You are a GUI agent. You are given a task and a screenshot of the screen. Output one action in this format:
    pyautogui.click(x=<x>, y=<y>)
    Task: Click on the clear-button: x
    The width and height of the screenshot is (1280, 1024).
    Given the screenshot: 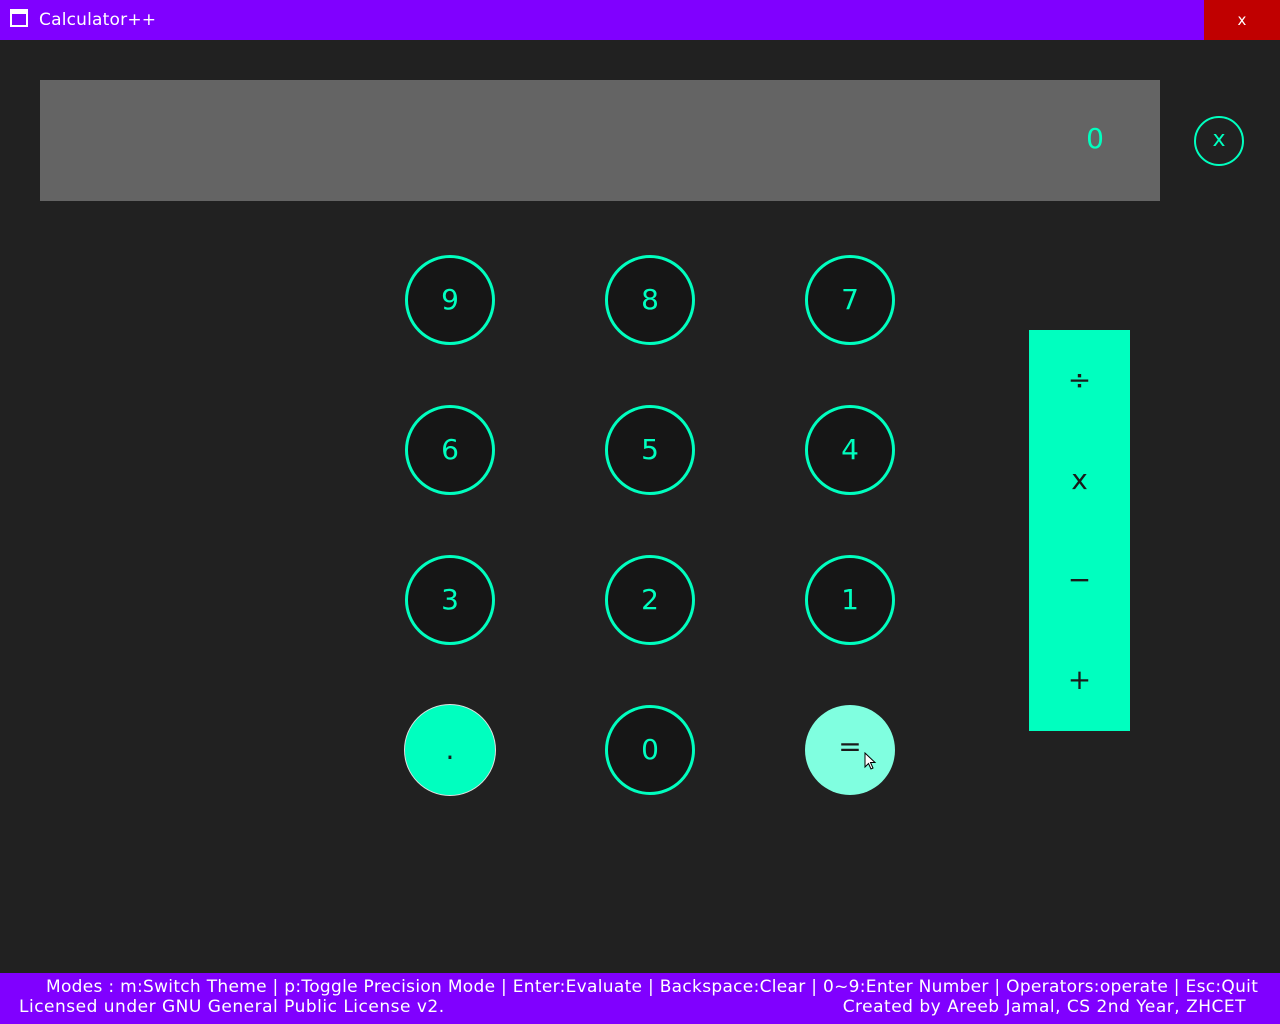 What is the action you would take?
    pyautogui.click(x=1219, y=141)
    